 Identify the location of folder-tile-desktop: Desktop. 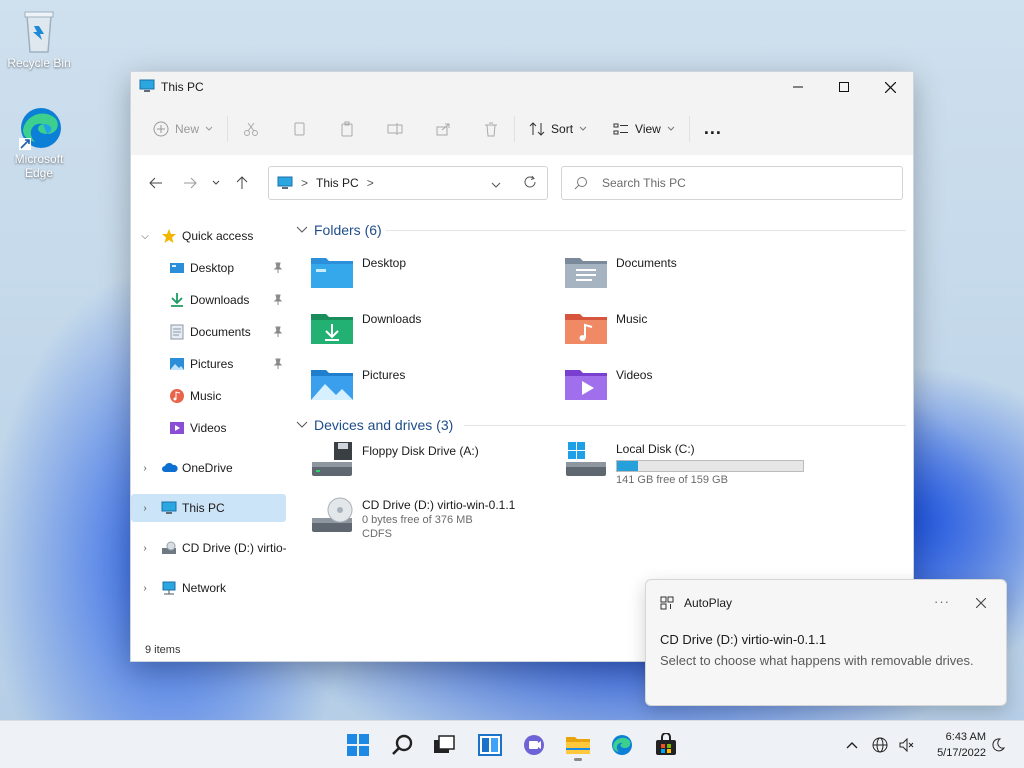
(435, 276).